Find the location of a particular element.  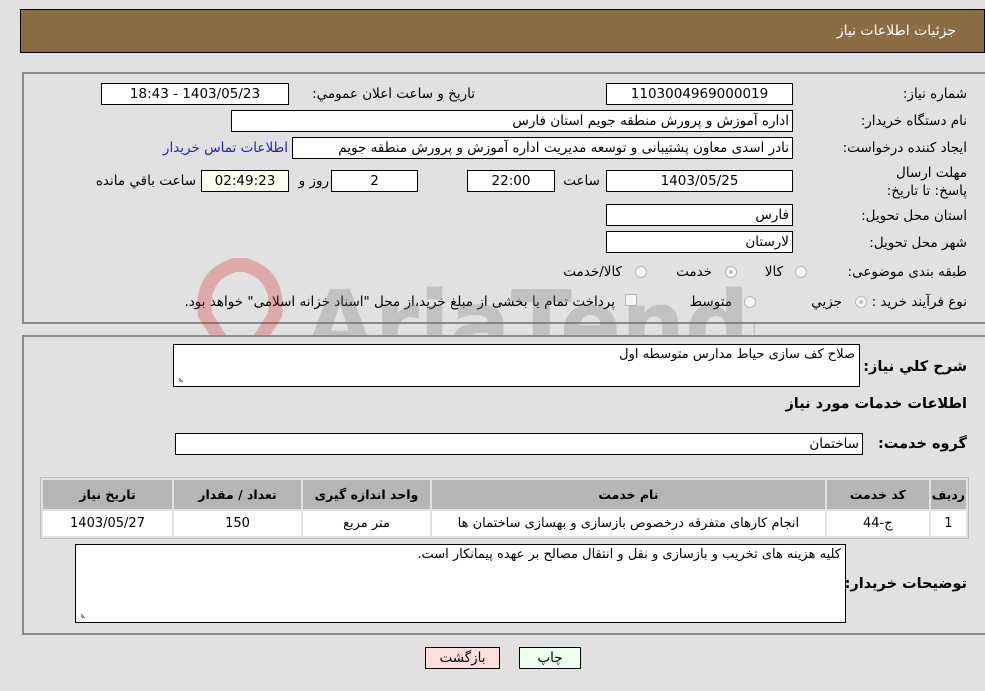

purchase-type-label: نوع فرآیند خرید : is located at coordinates (919, 302).